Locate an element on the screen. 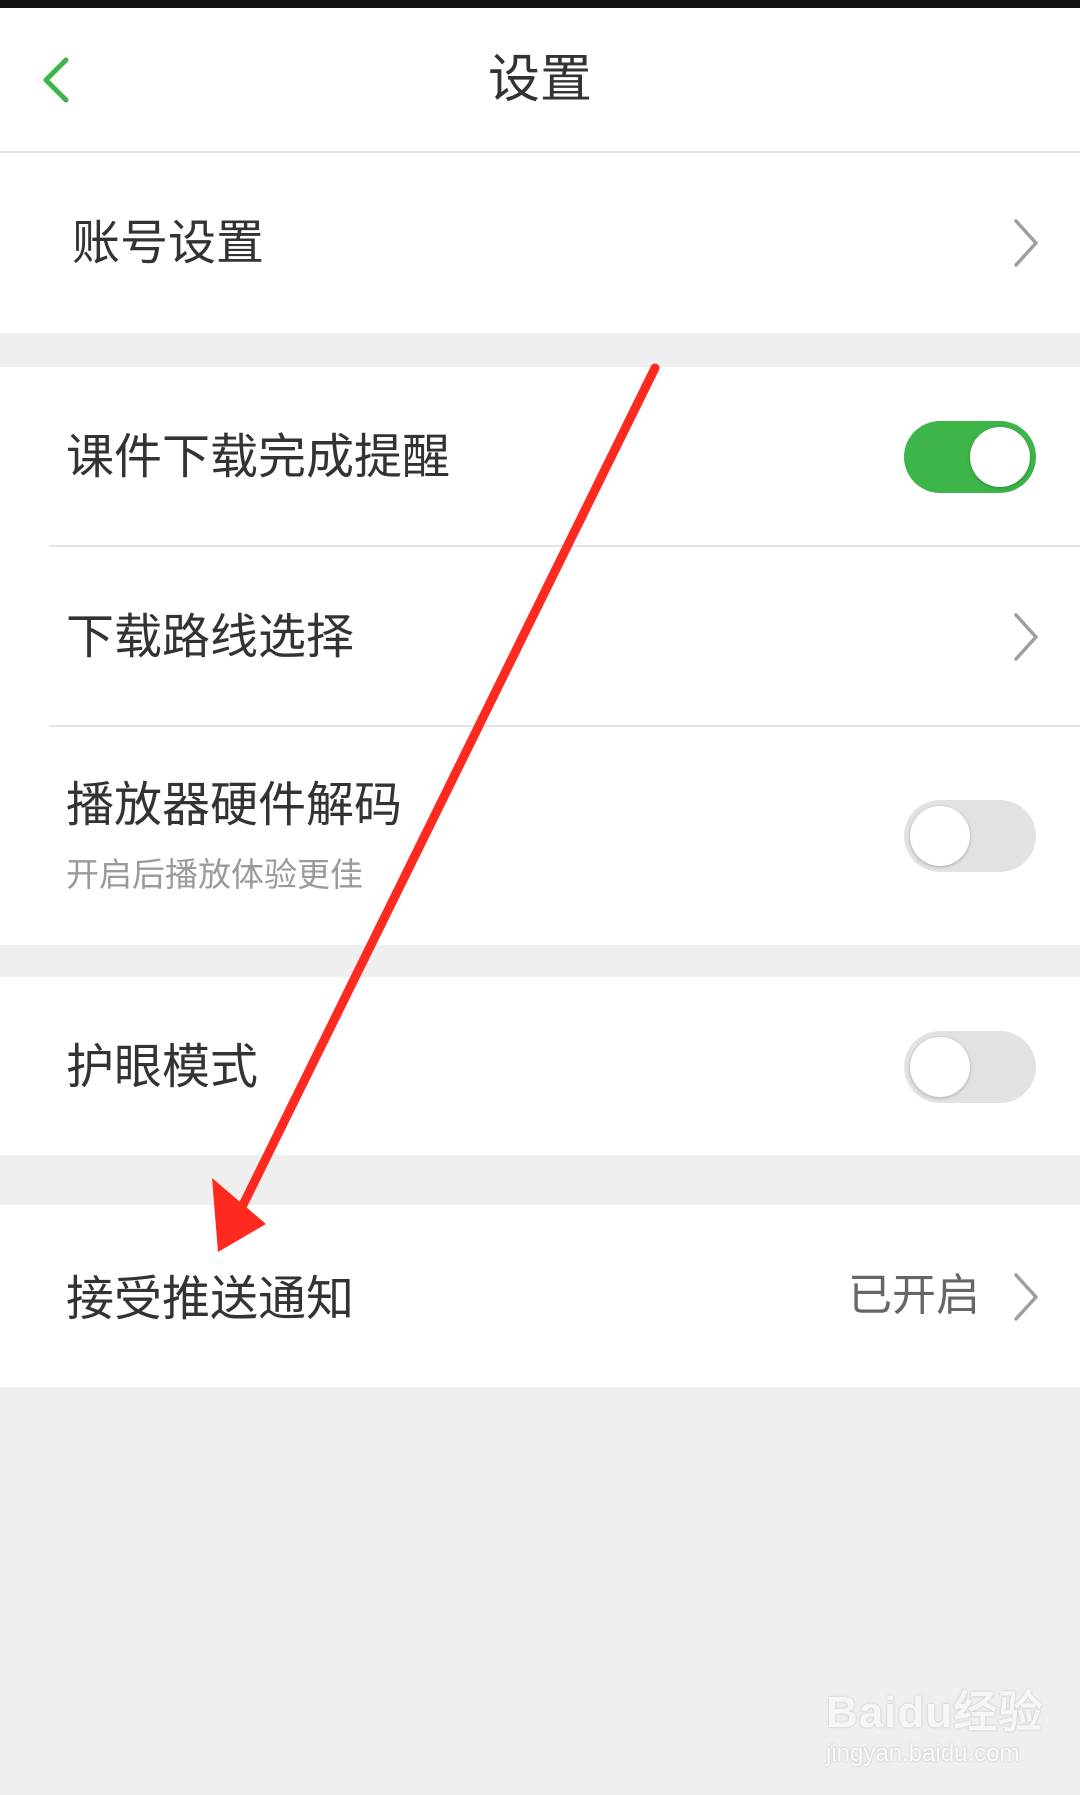  settings-row-download-route: 下载路线选择 is located at coordinates (540, 637).